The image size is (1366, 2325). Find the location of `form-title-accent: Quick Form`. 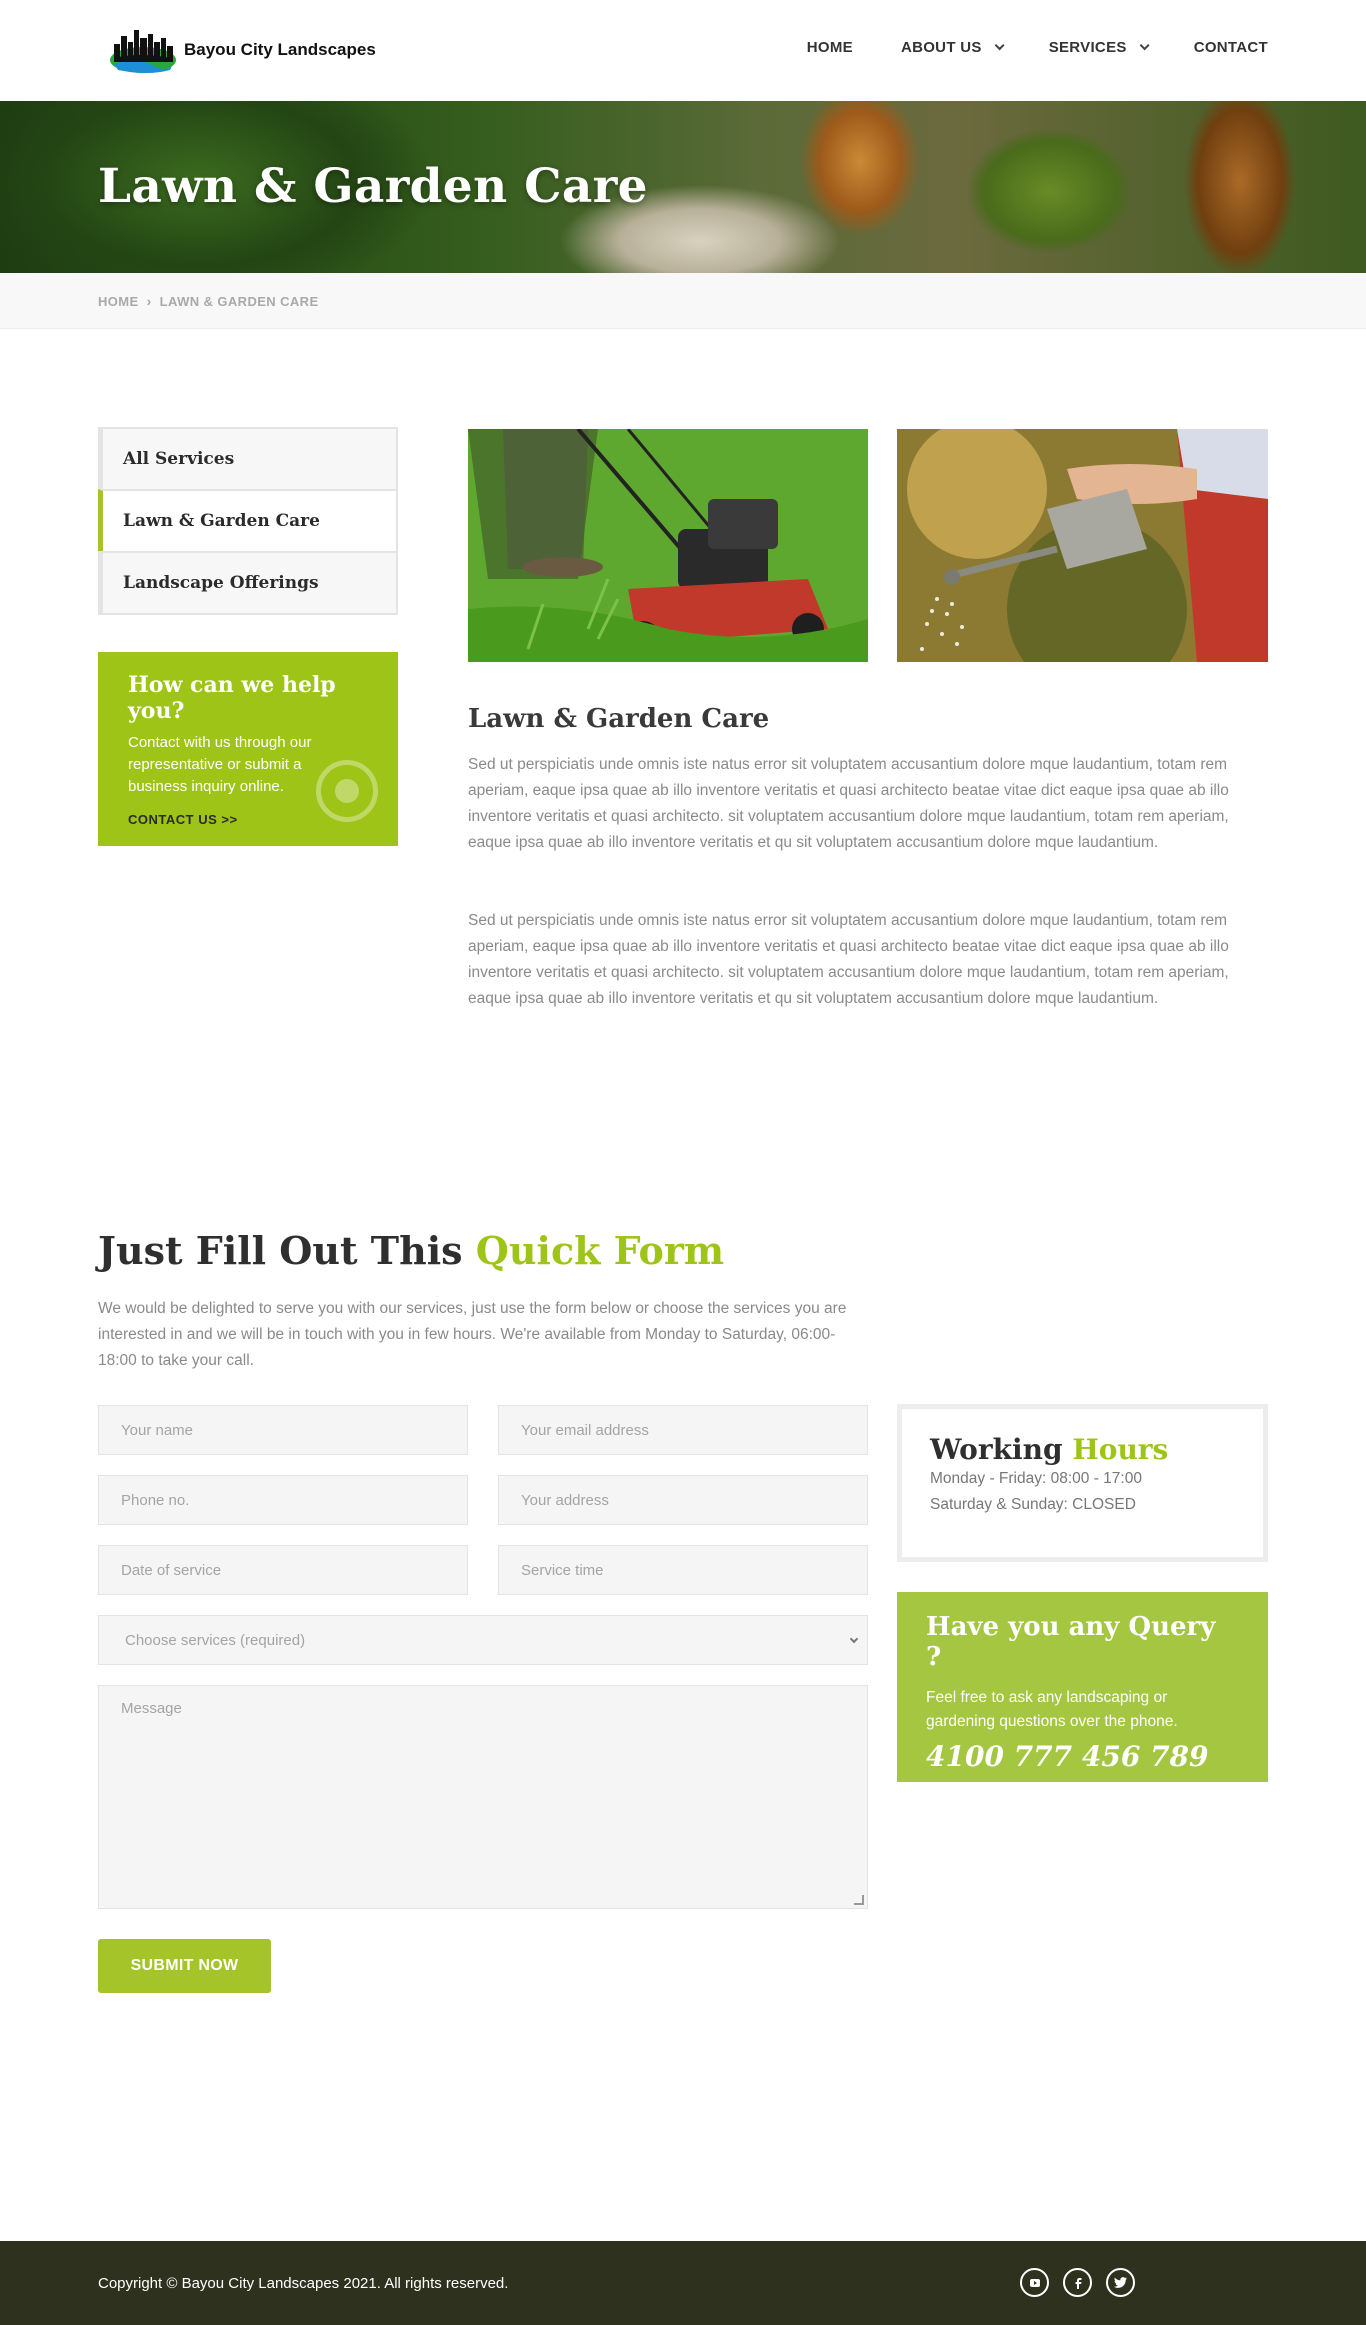

form-title-accent: Quick Form is located at coordinates (600, 1250).